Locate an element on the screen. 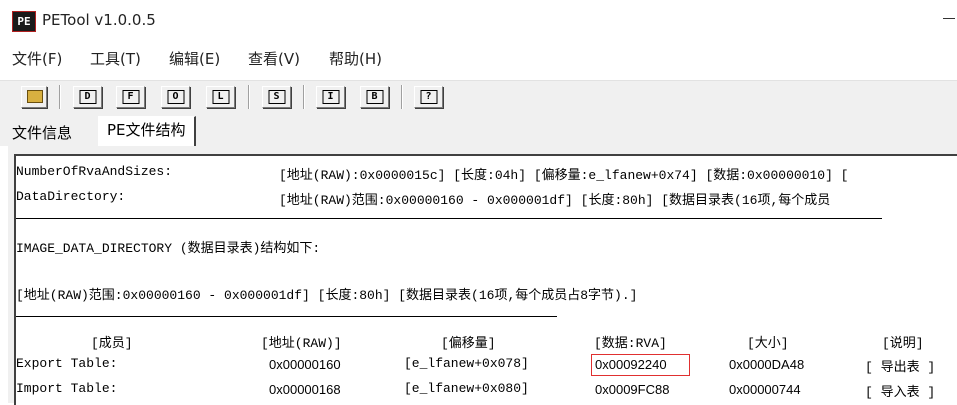 This screenshot has height=405, width=957. o-icon: O is located at coordinates (175, 97).